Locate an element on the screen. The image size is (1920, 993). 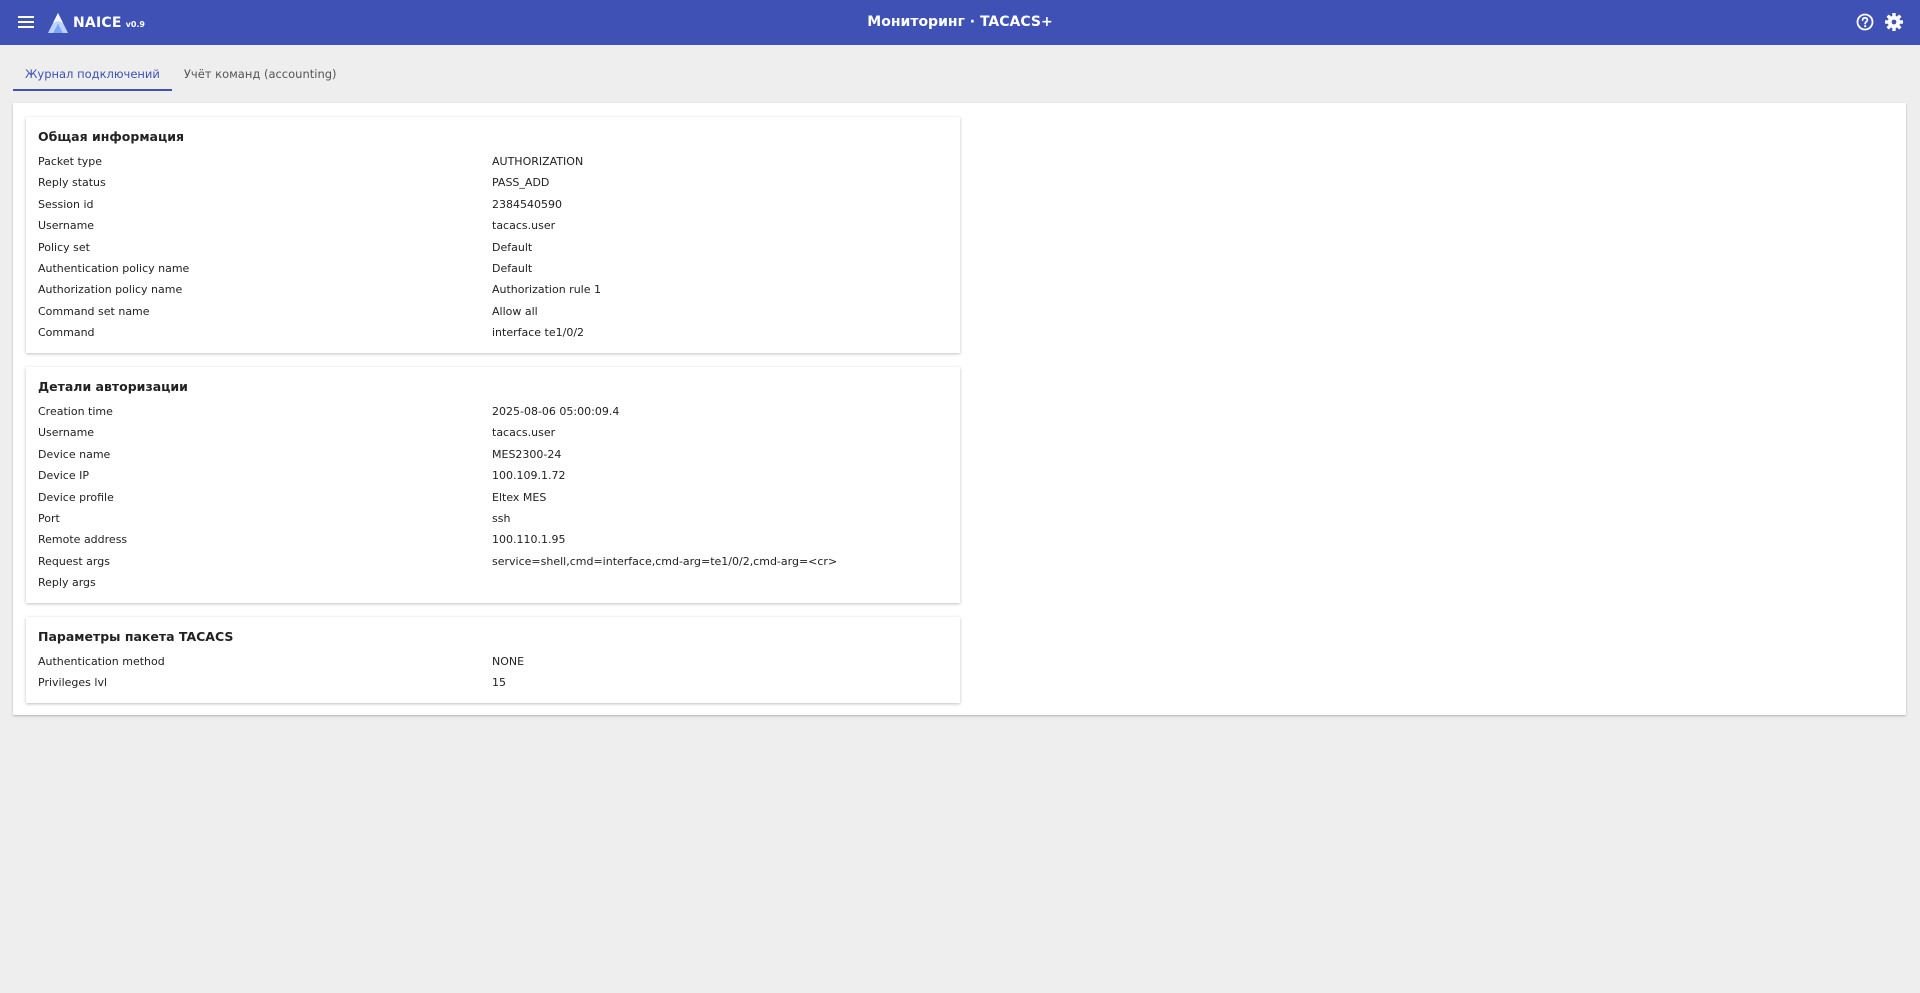
row-value: 15 is located at coordinates (499, 683).